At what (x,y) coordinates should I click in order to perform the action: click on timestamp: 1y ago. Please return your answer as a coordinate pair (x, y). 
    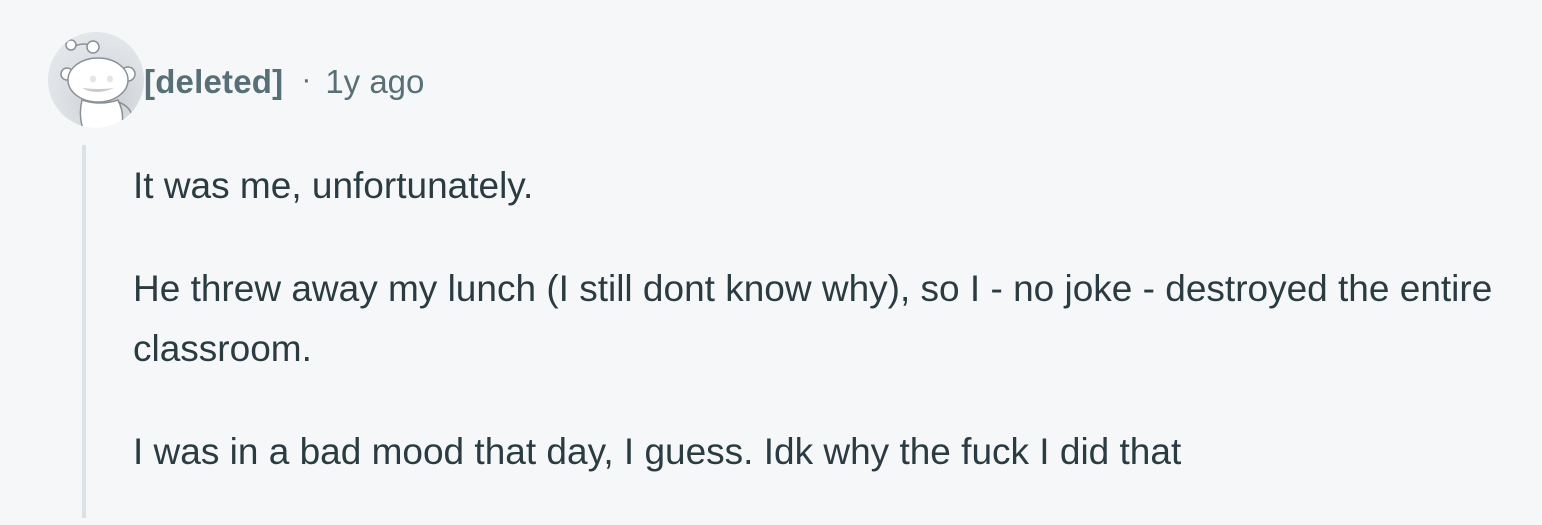
    Looking at the image, I should click on (374, 82).